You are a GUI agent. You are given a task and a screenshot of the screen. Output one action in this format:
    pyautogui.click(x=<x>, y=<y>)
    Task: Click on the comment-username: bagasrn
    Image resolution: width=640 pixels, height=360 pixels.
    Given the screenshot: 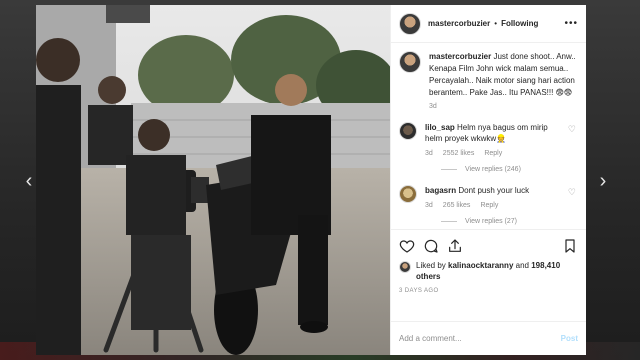 What is the action you would take?
    pyautogui.click(x=440, y=190)
    